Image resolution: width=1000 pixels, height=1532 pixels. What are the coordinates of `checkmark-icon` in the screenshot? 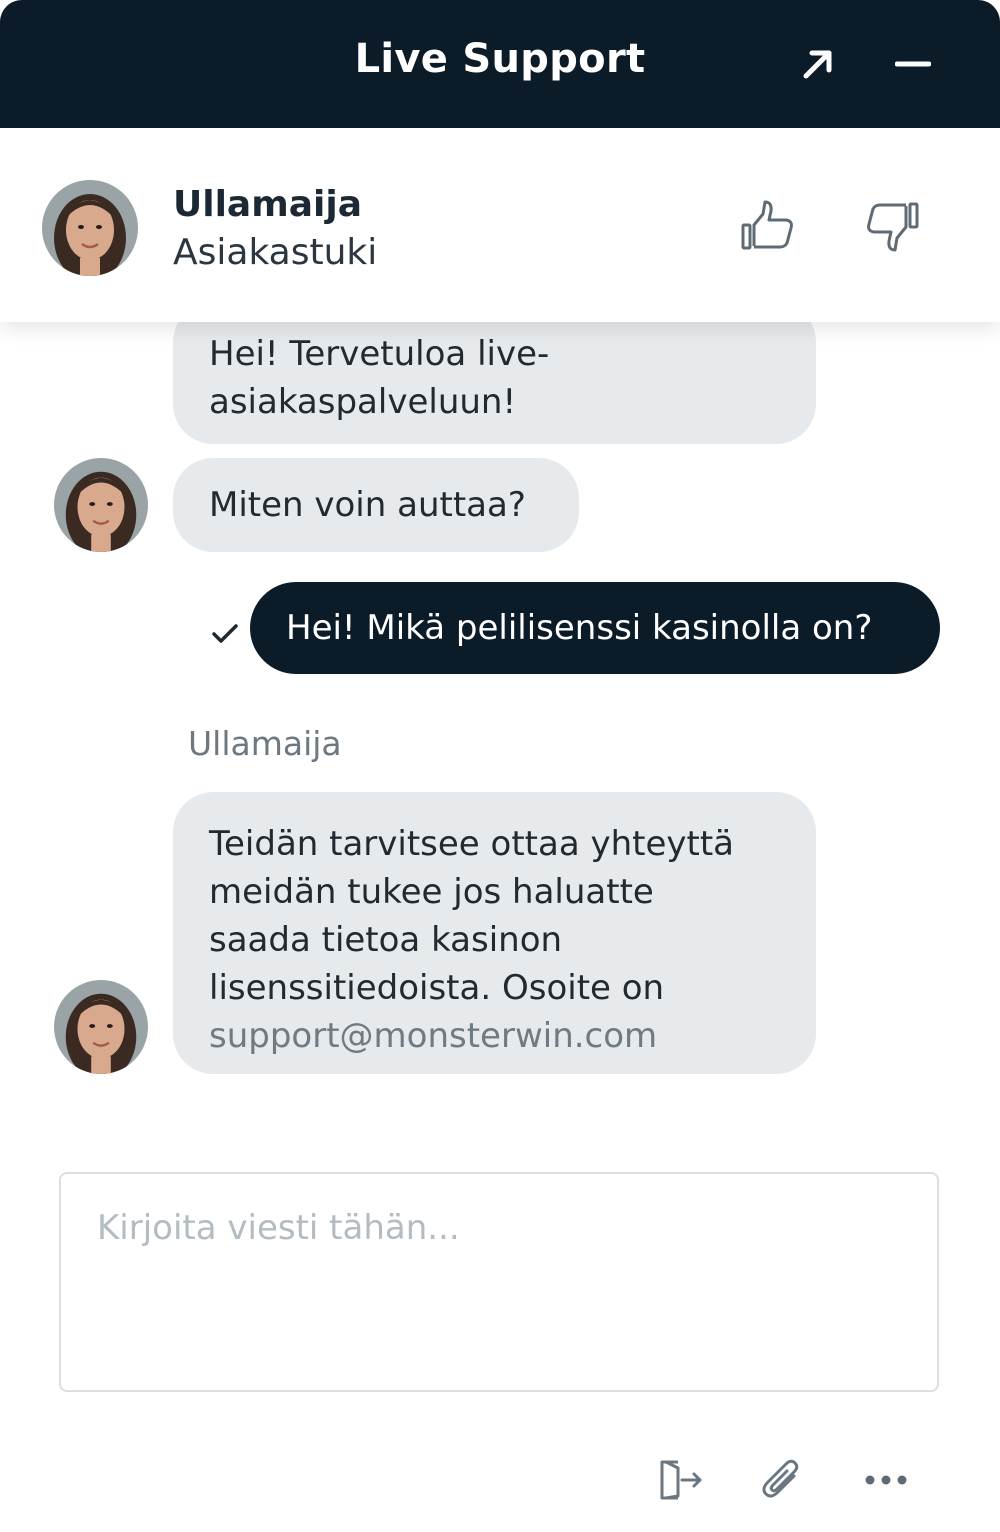 It's located at (225, 633).